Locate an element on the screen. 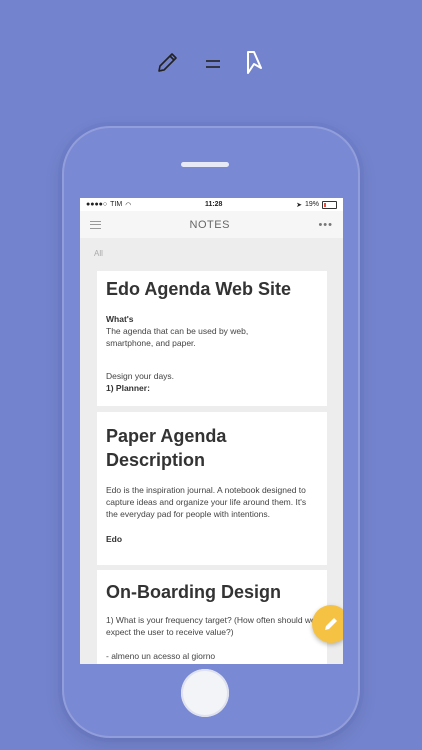 This screenshot has width=422, height=750. menu-icon is located at coordinates (95, 224).